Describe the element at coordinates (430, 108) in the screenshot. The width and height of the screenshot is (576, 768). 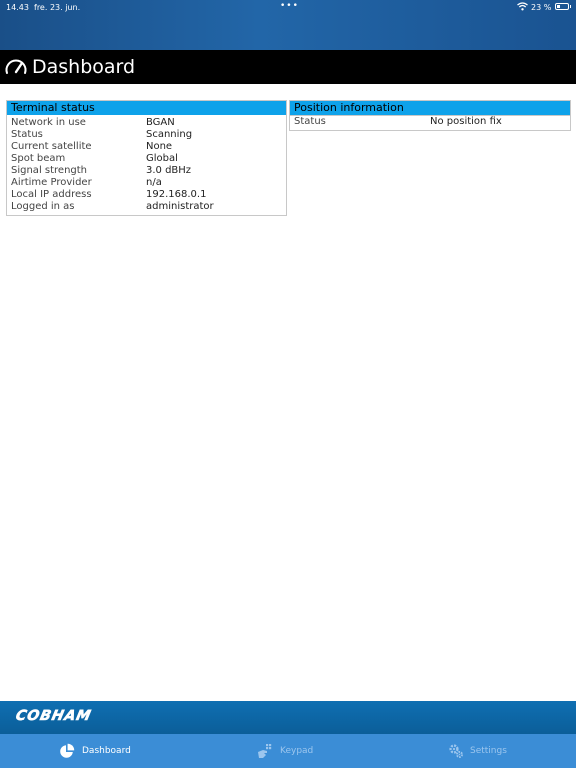
I see `position-information-title: Position information` at that location.